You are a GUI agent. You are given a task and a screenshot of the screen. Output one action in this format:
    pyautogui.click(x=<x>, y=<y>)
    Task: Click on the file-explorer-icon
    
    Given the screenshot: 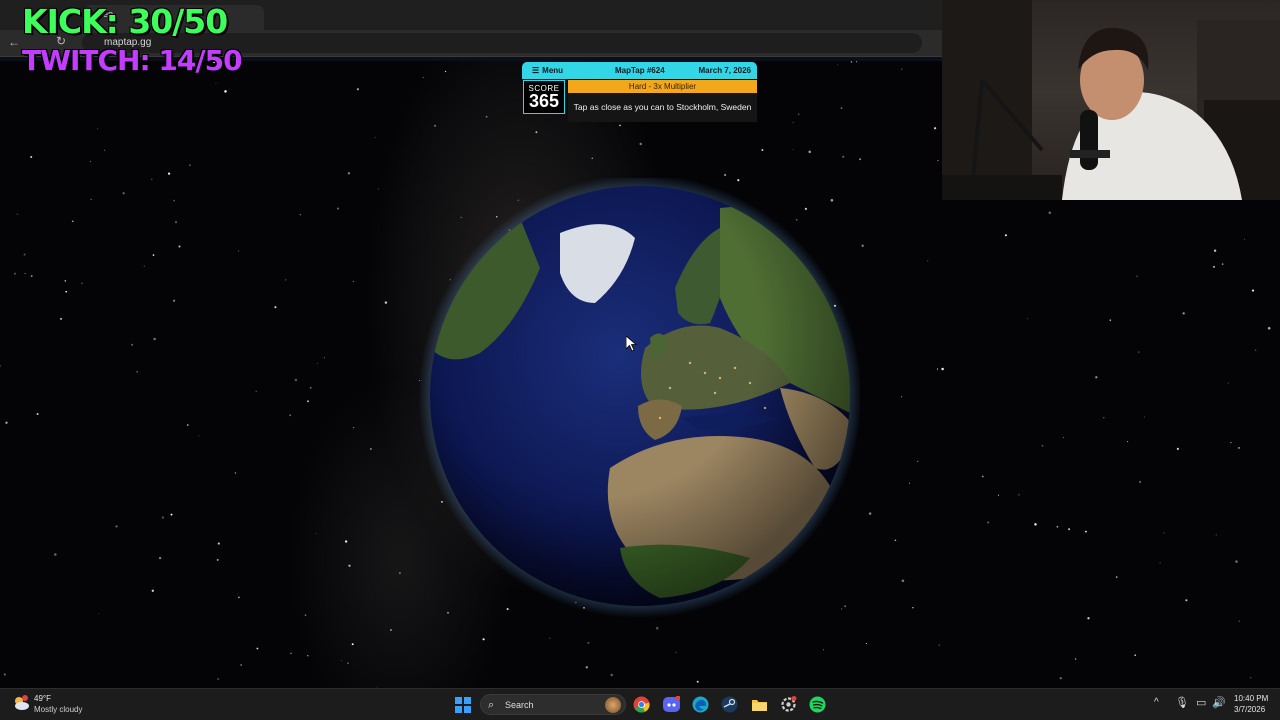 What is the action you would take?
    pyautogui.click(x=759, y=704)
    